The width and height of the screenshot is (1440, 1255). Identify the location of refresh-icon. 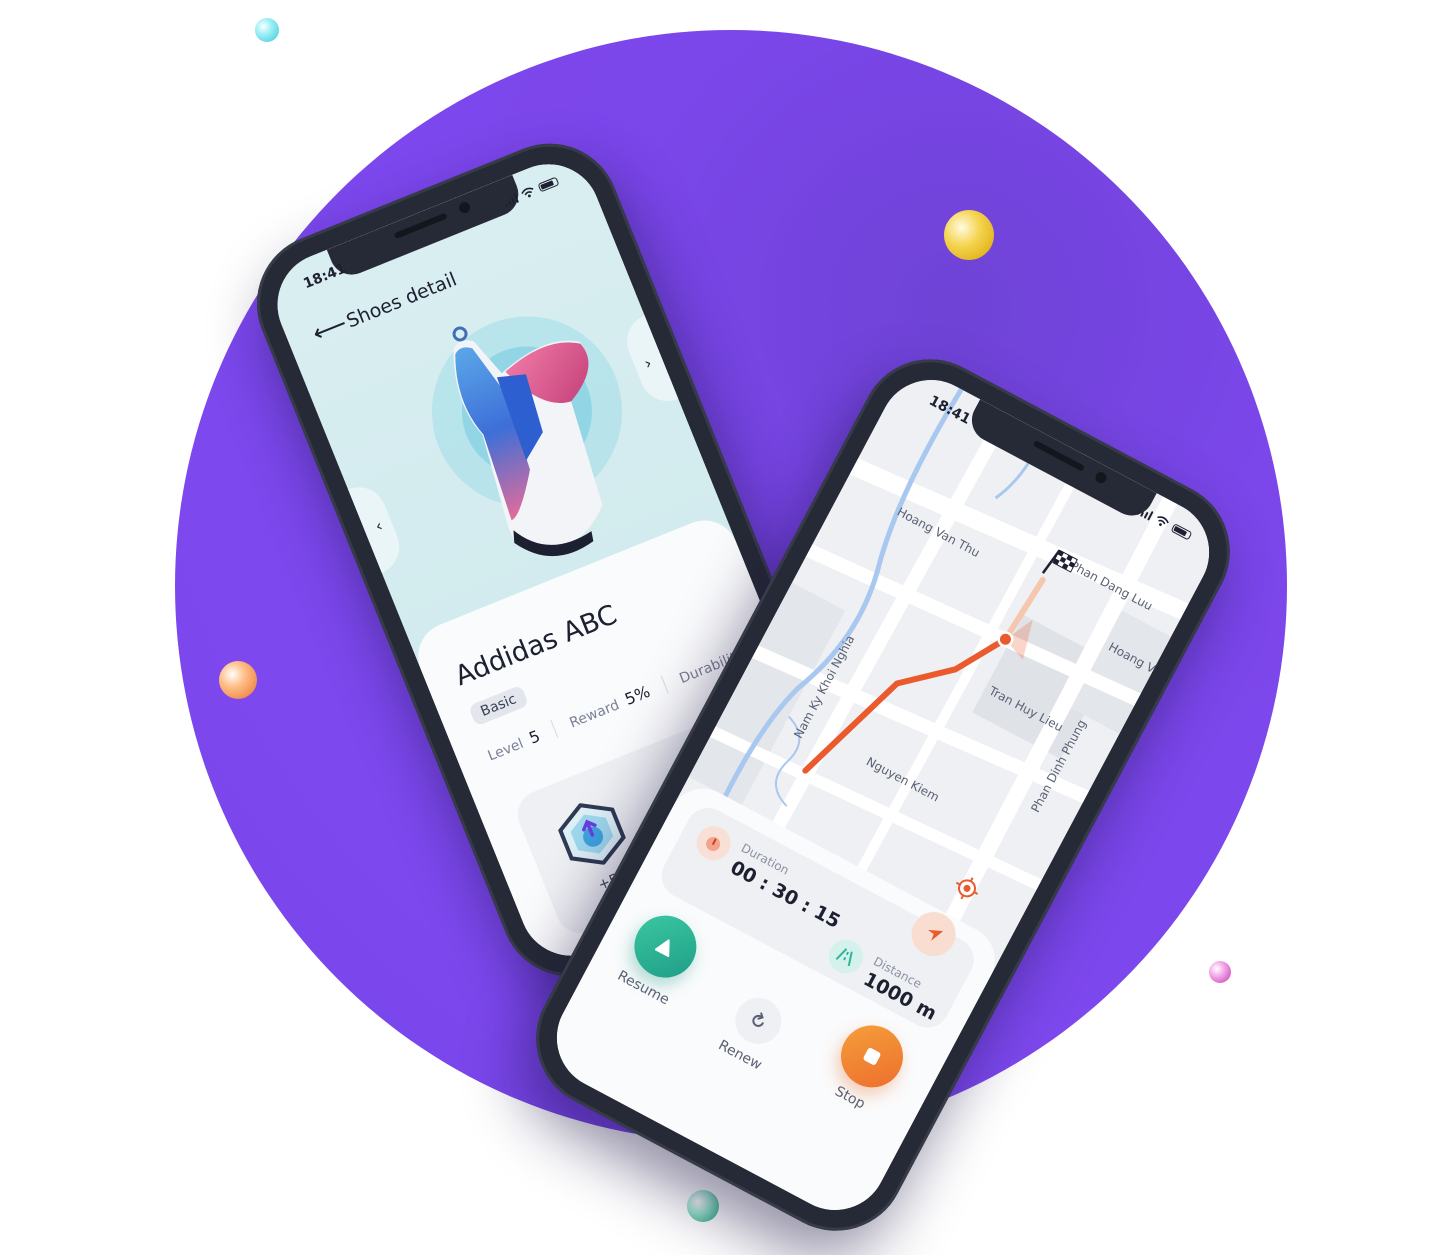
(758, 1019).